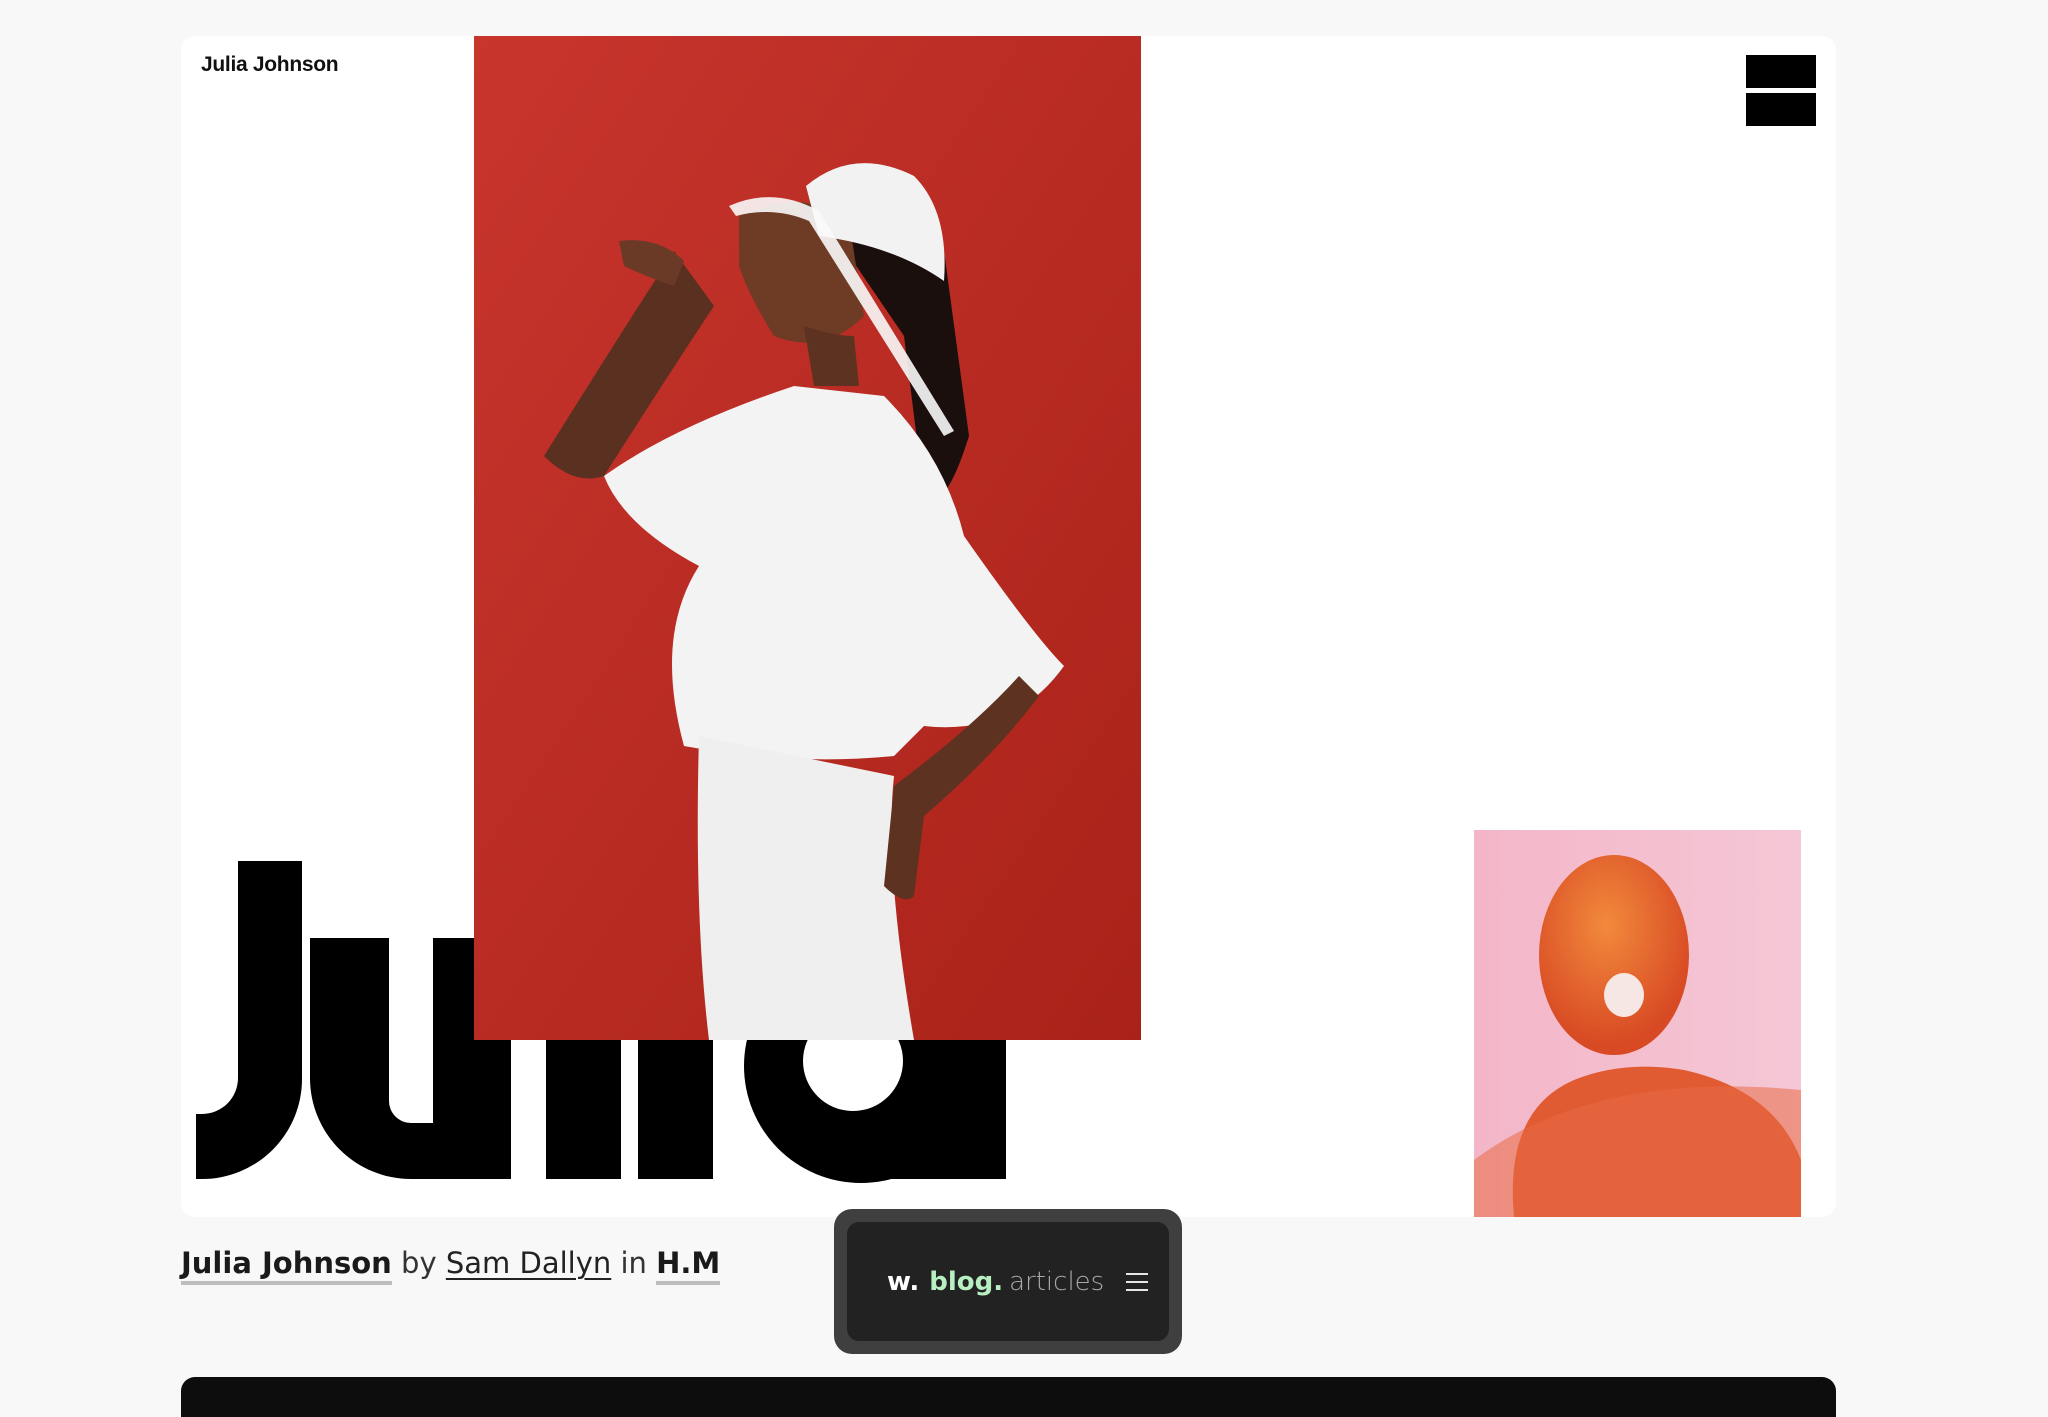 Image resolution: width=2048 pixels, height=1417 pixels. I want to click on blog-widget-inner: w. blog. articles, so click(1008, 1281).